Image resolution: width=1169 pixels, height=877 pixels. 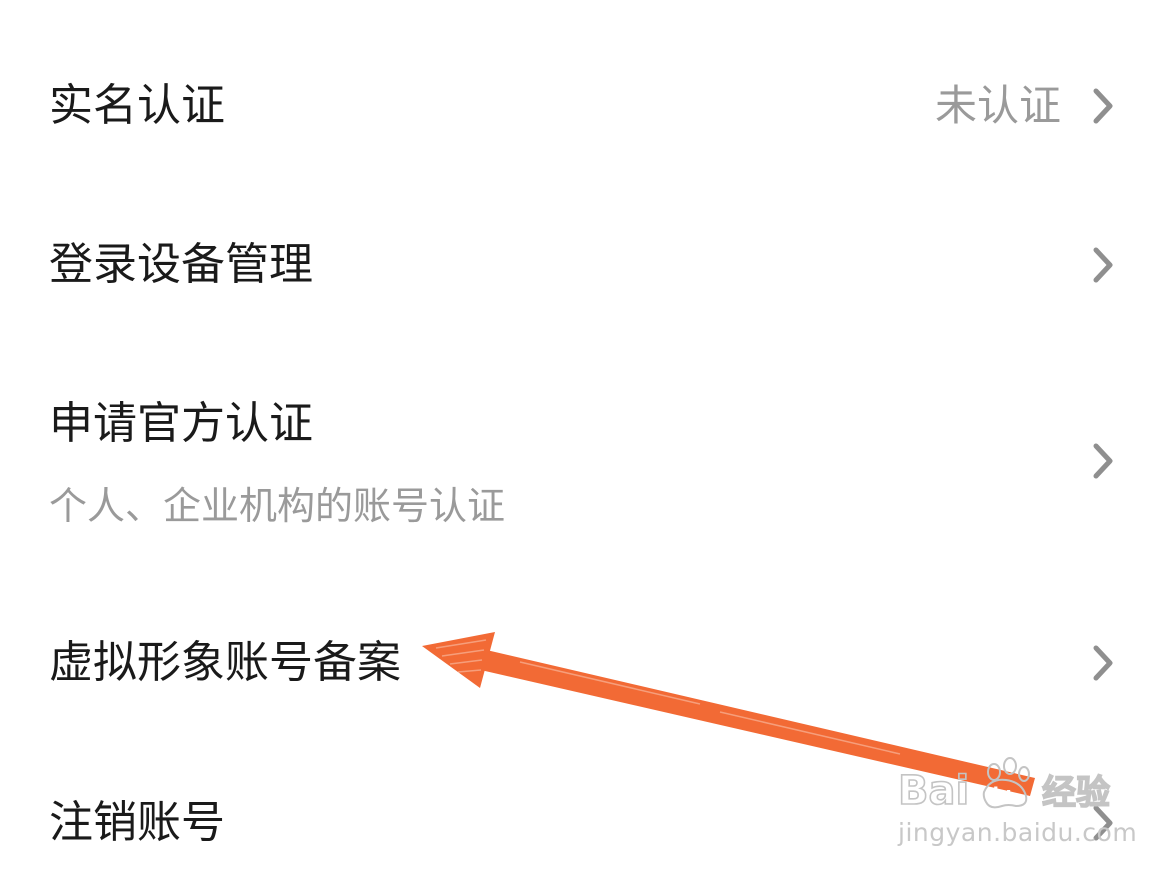 What do you see at coordinates (137, 105) in the screenshot?
I see `row-title: 实名认证` at bounding box center [137, 105].